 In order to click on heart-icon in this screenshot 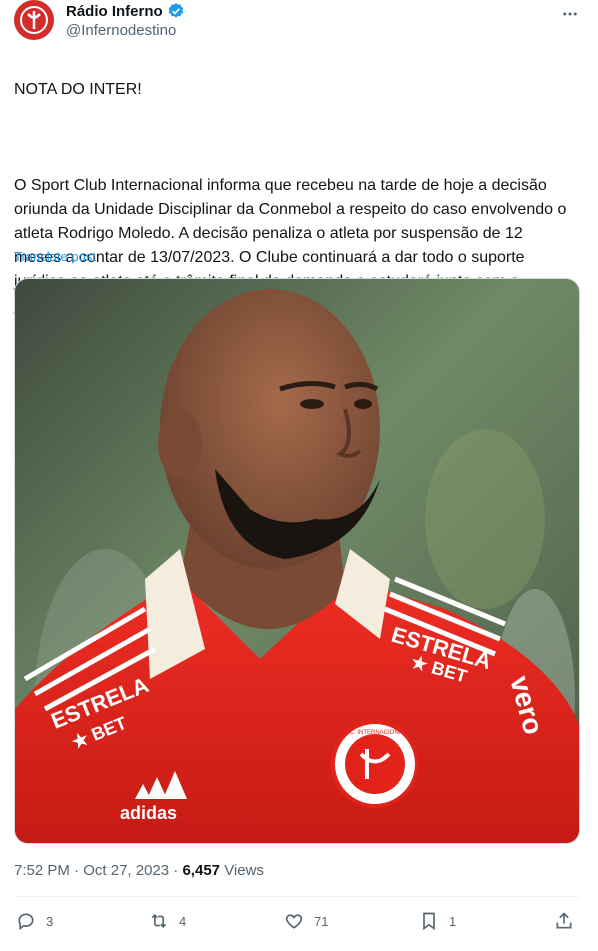, I will do `click(294, 921)`.